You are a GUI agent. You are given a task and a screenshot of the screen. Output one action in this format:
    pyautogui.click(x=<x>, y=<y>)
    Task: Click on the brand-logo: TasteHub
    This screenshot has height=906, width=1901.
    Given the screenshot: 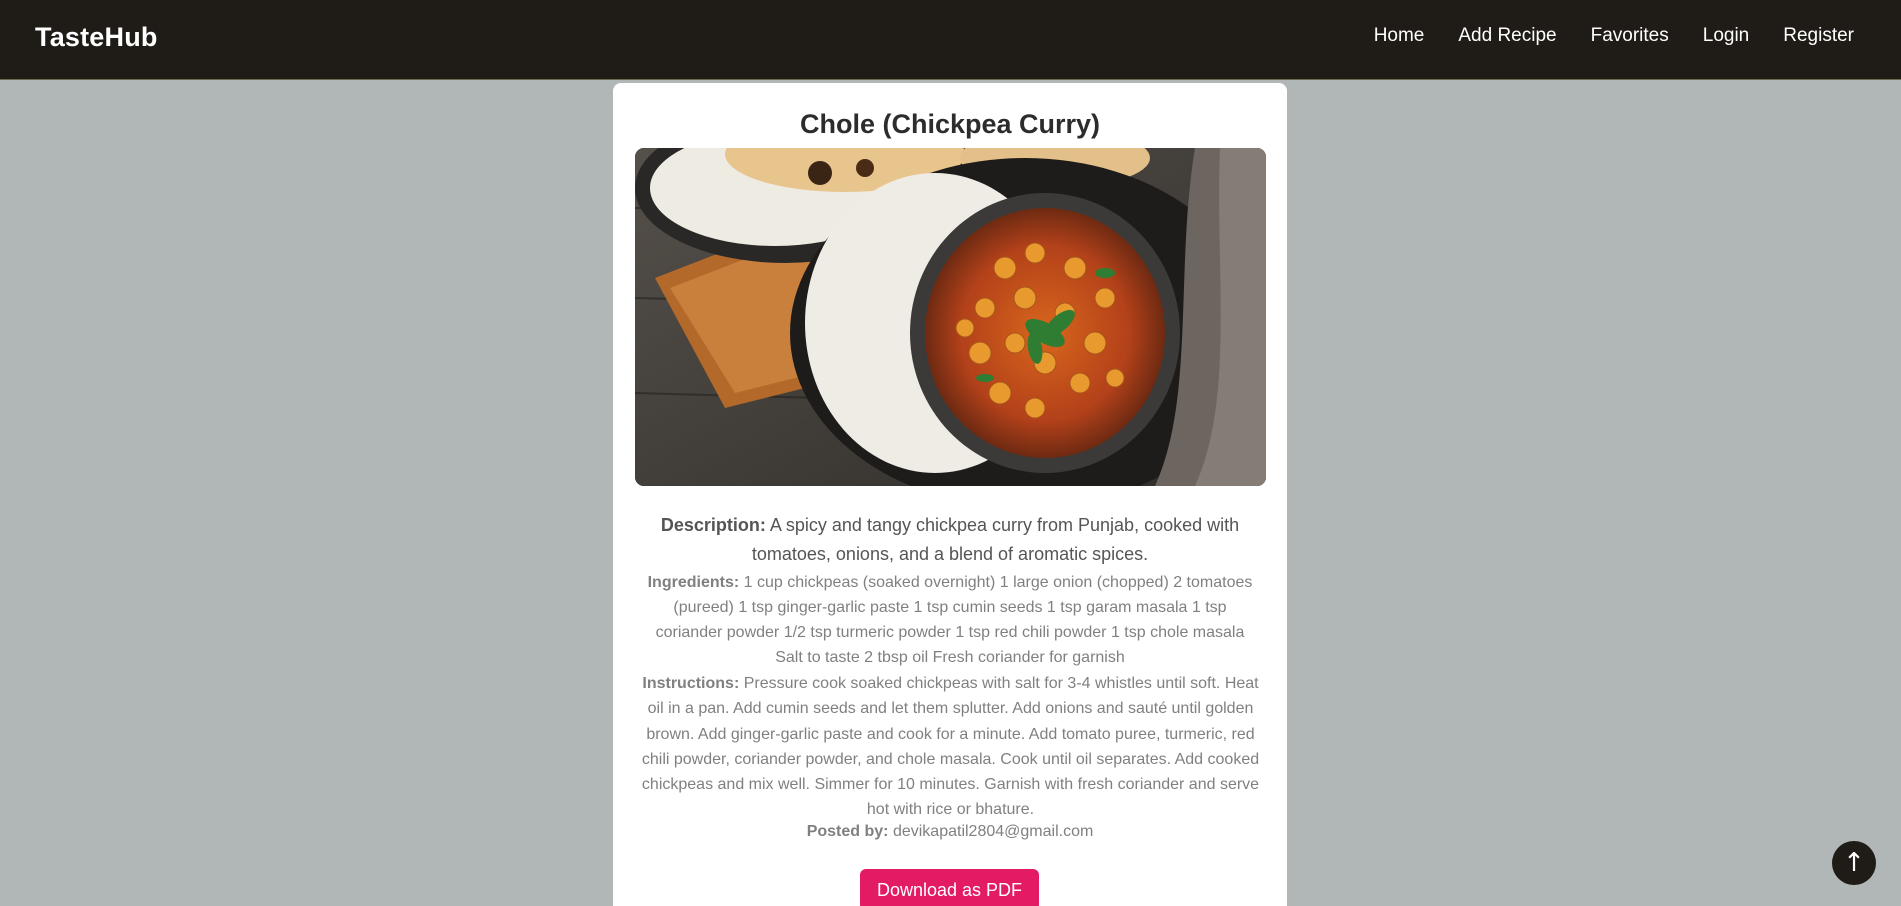 What is the action you would take?
    pyautogui.click(x=96, y=37)
    